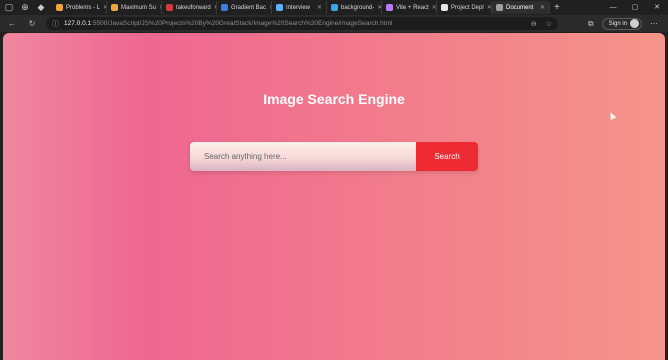  I want to click on page-title: Image Search Engine, so click(334, 99).